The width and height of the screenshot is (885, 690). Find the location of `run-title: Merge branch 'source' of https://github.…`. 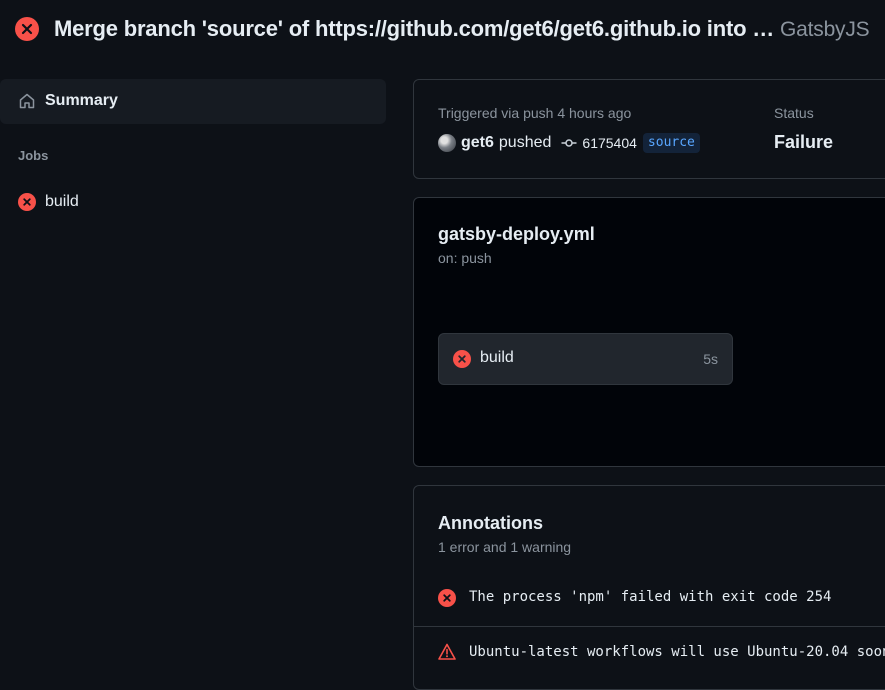

run-title: Merge branch 'source' of https://github.… is located at coordinates (462, 29).